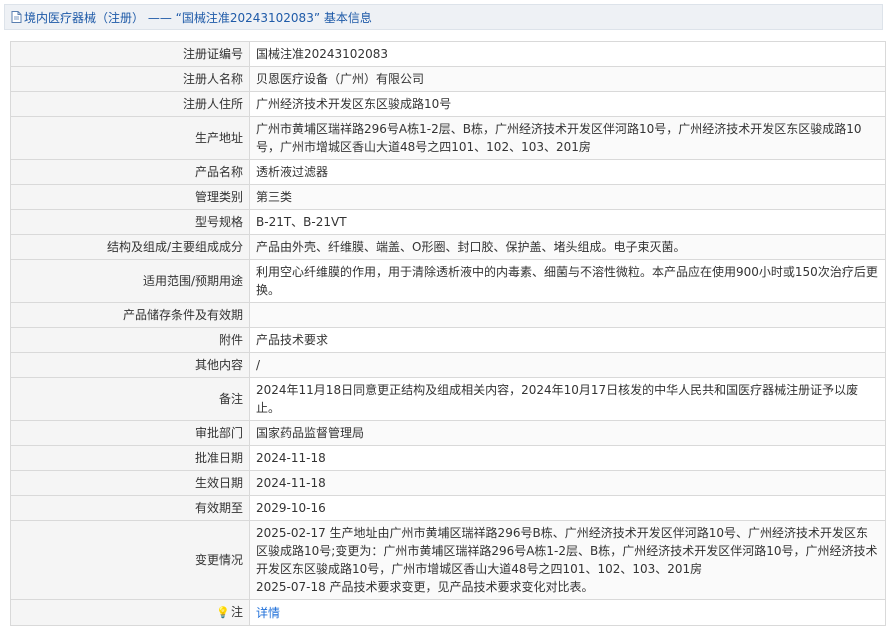  I want to click on table-row: 其他内容 /, so click(448, 365).